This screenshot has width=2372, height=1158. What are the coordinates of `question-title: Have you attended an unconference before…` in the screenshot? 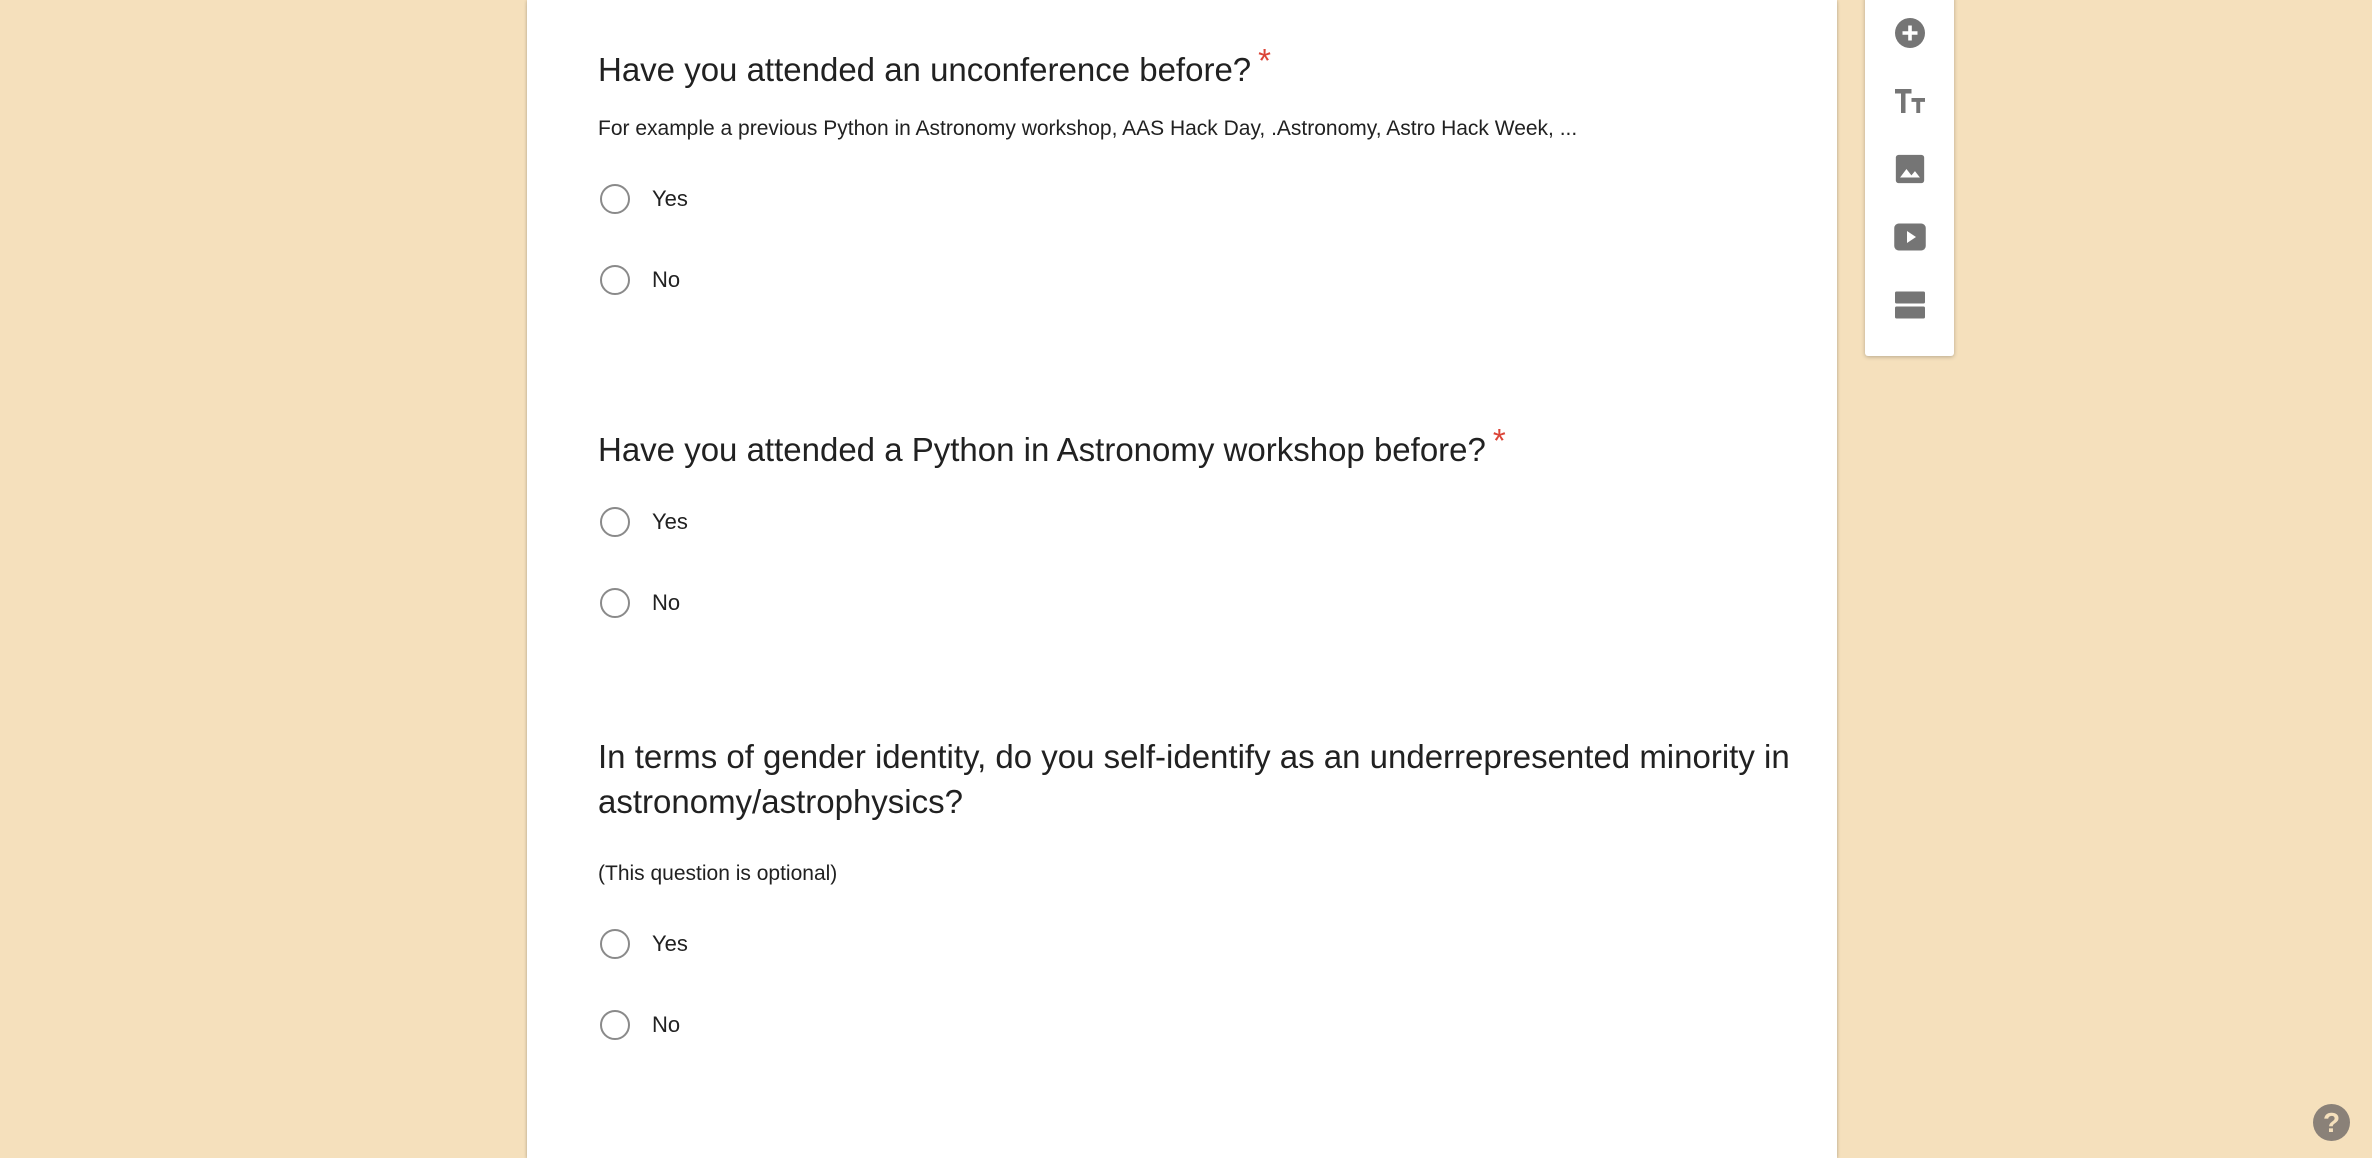 It's located at (934, 65).